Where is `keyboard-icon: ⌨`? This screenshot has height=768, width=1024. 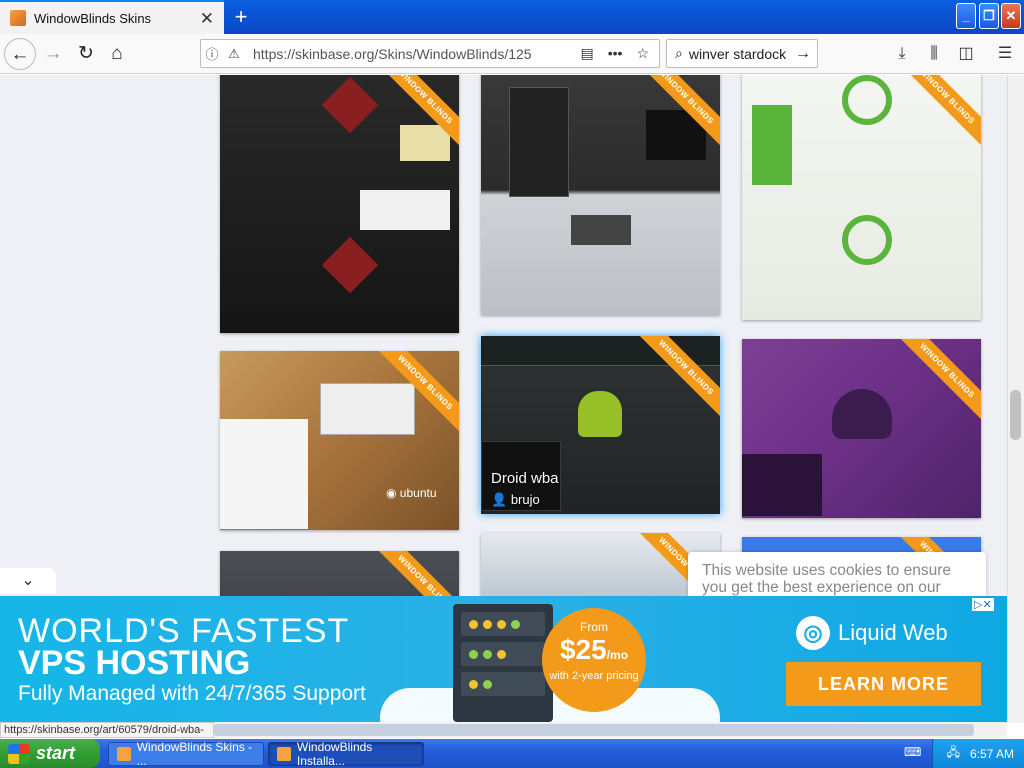
keyboard-icon: ⌨ is located at coordinates (913, 753).